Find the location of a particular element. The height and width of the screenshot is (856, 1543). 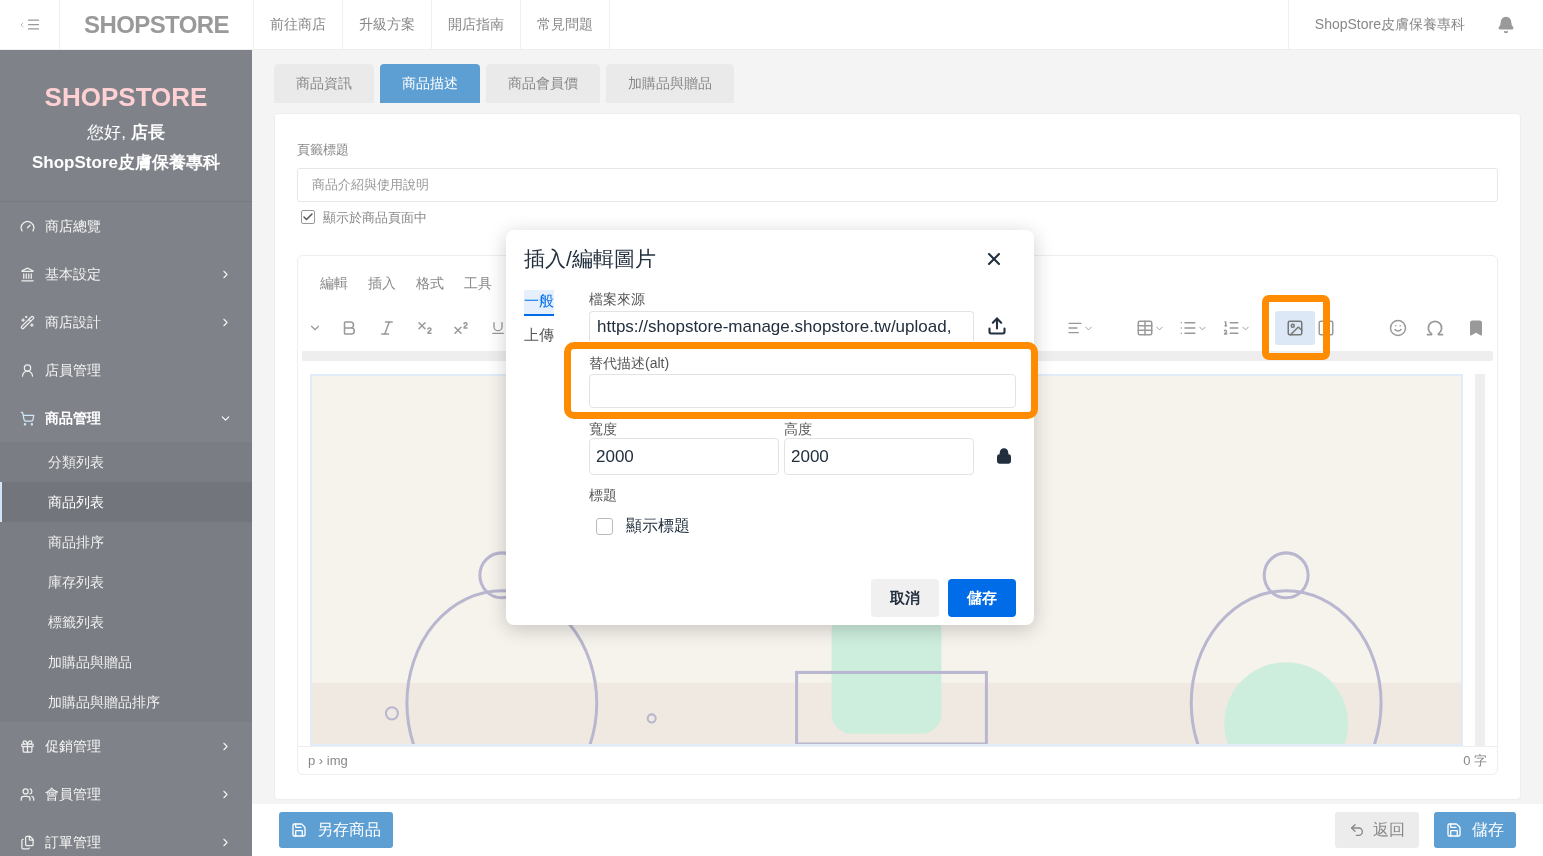

word-count: 0 字 is located at coordinates (1475, 760).